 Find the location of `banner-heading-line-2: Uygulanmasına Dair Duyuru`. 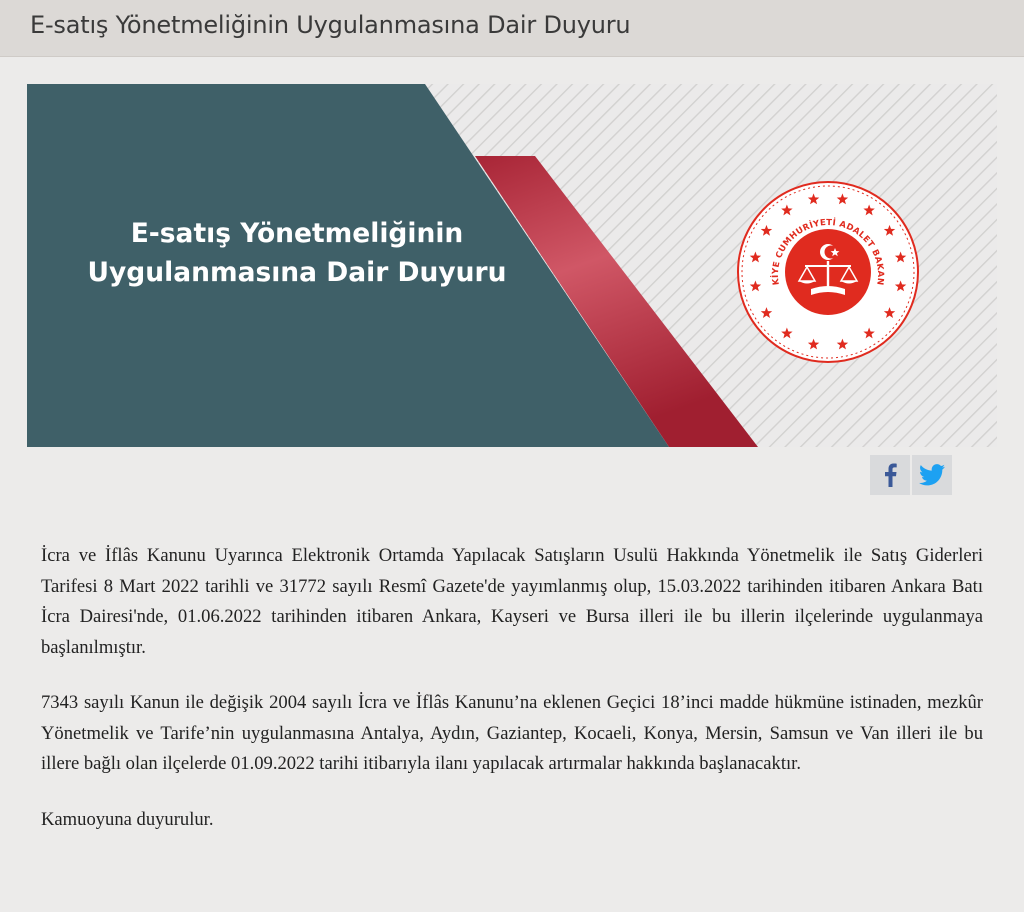

banner-heading-line-2: Uygulanmasına Dair Duyuru is located at coordinates (297, 272).